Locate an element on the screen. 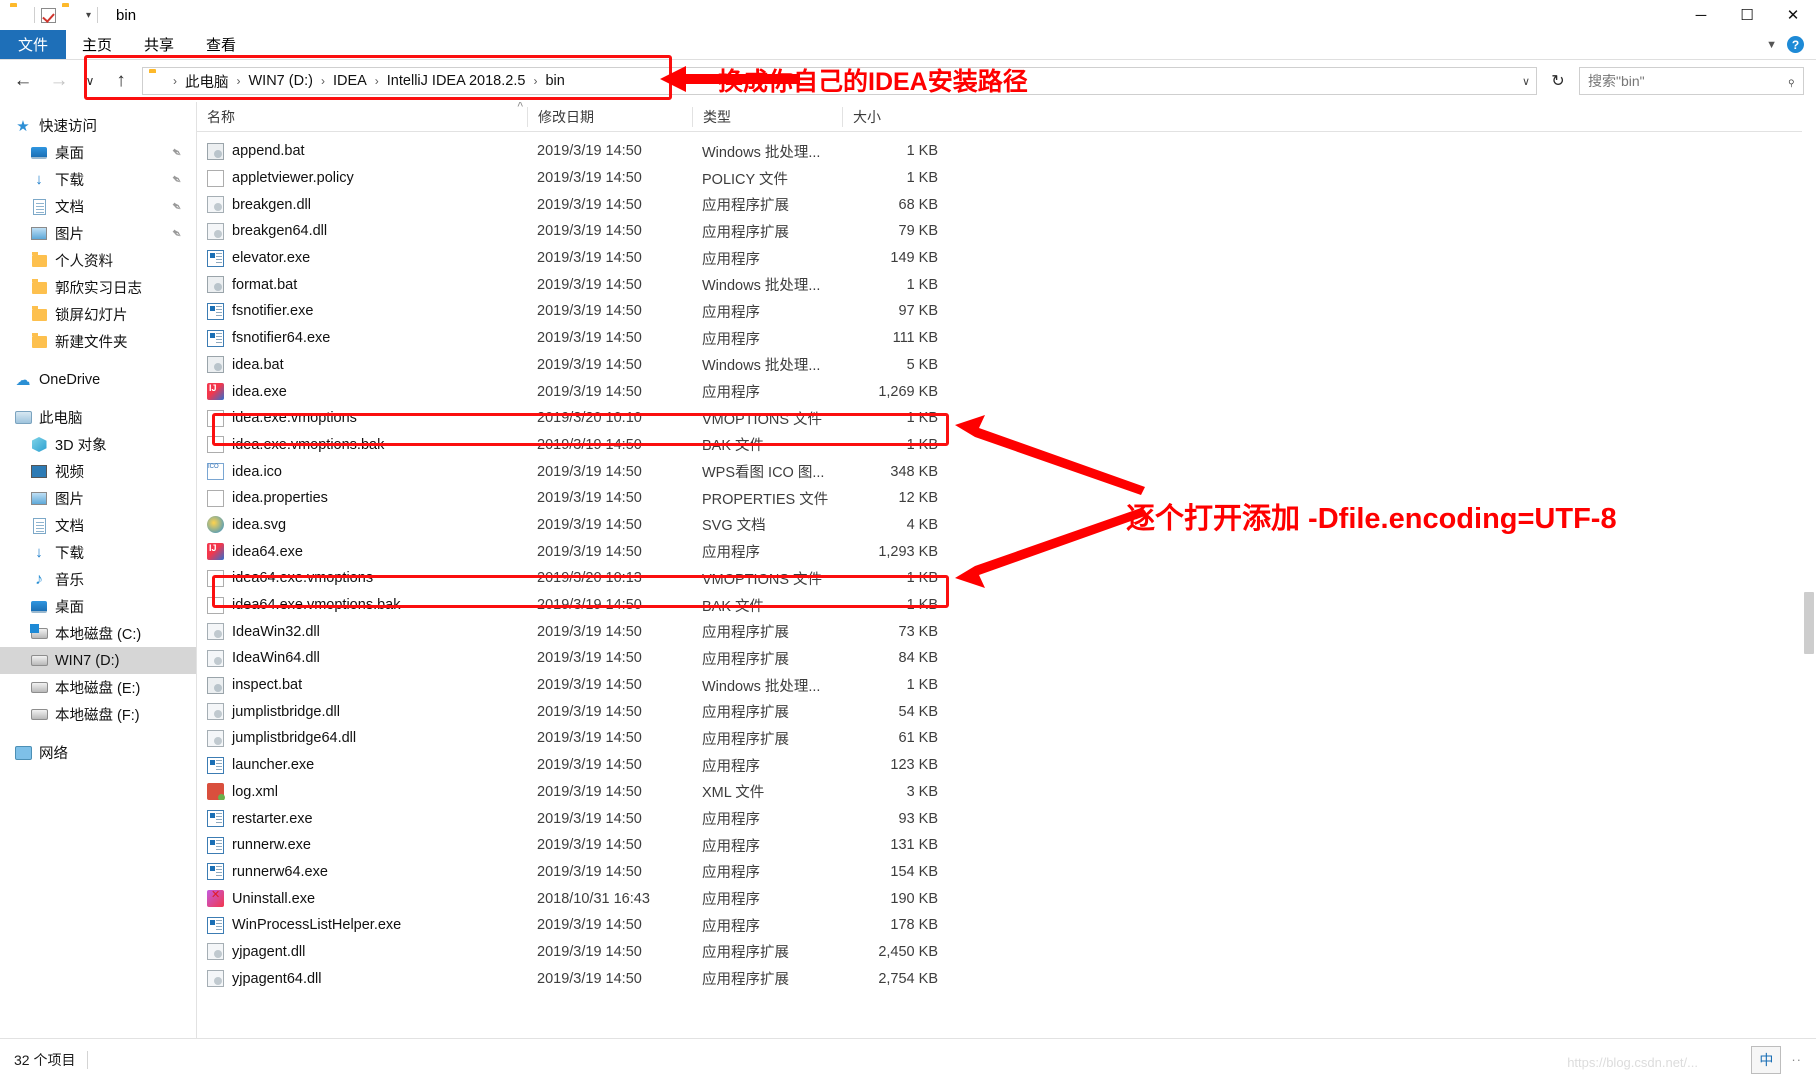 The height and width of the screenshot is (1080, 1816). file-name-cell: jumplistbridge.dll is located at coordinates (362, 712).